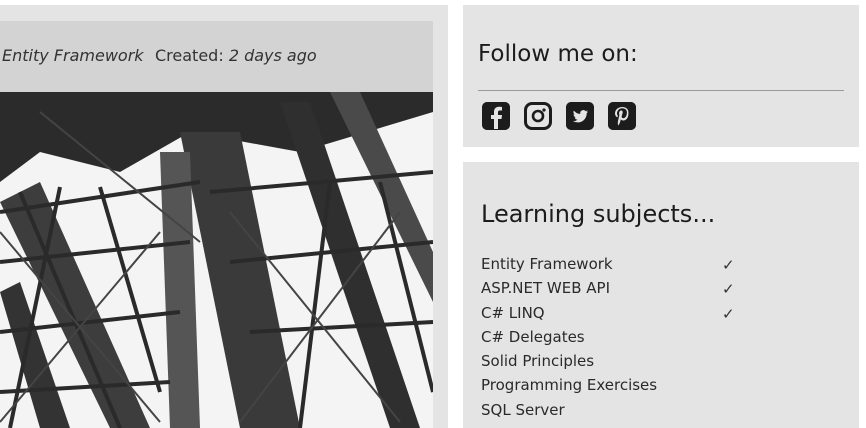 The height and width of the screenshot is (428, 866). I want to click on subject-label: C# LINQ, so click(513, 312).